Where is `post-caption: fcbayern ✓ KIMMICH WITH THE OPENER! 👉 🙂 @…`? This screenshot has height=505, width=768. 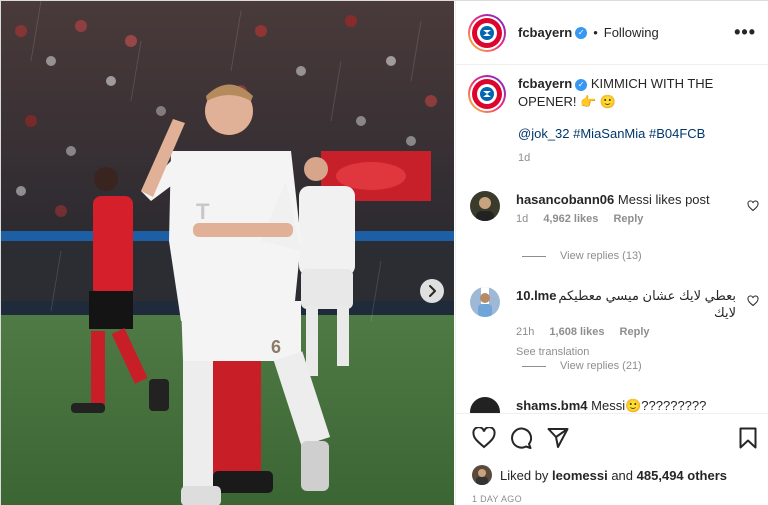
post-caption: fcbayern ✓ KIMMICH WITH THE OPENER! 👉 🙂 @… is located at coordinates (616, 121).